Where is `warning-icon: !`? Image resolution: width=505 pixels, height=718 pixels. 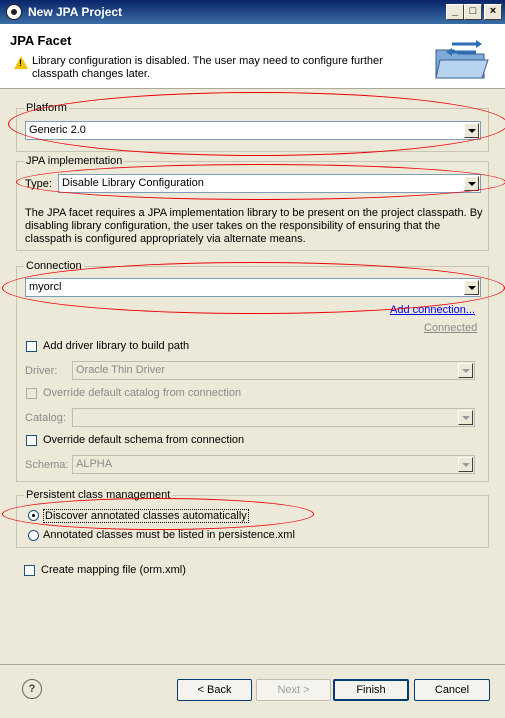
warning-icon: ! is located at coordinates (21, 62).